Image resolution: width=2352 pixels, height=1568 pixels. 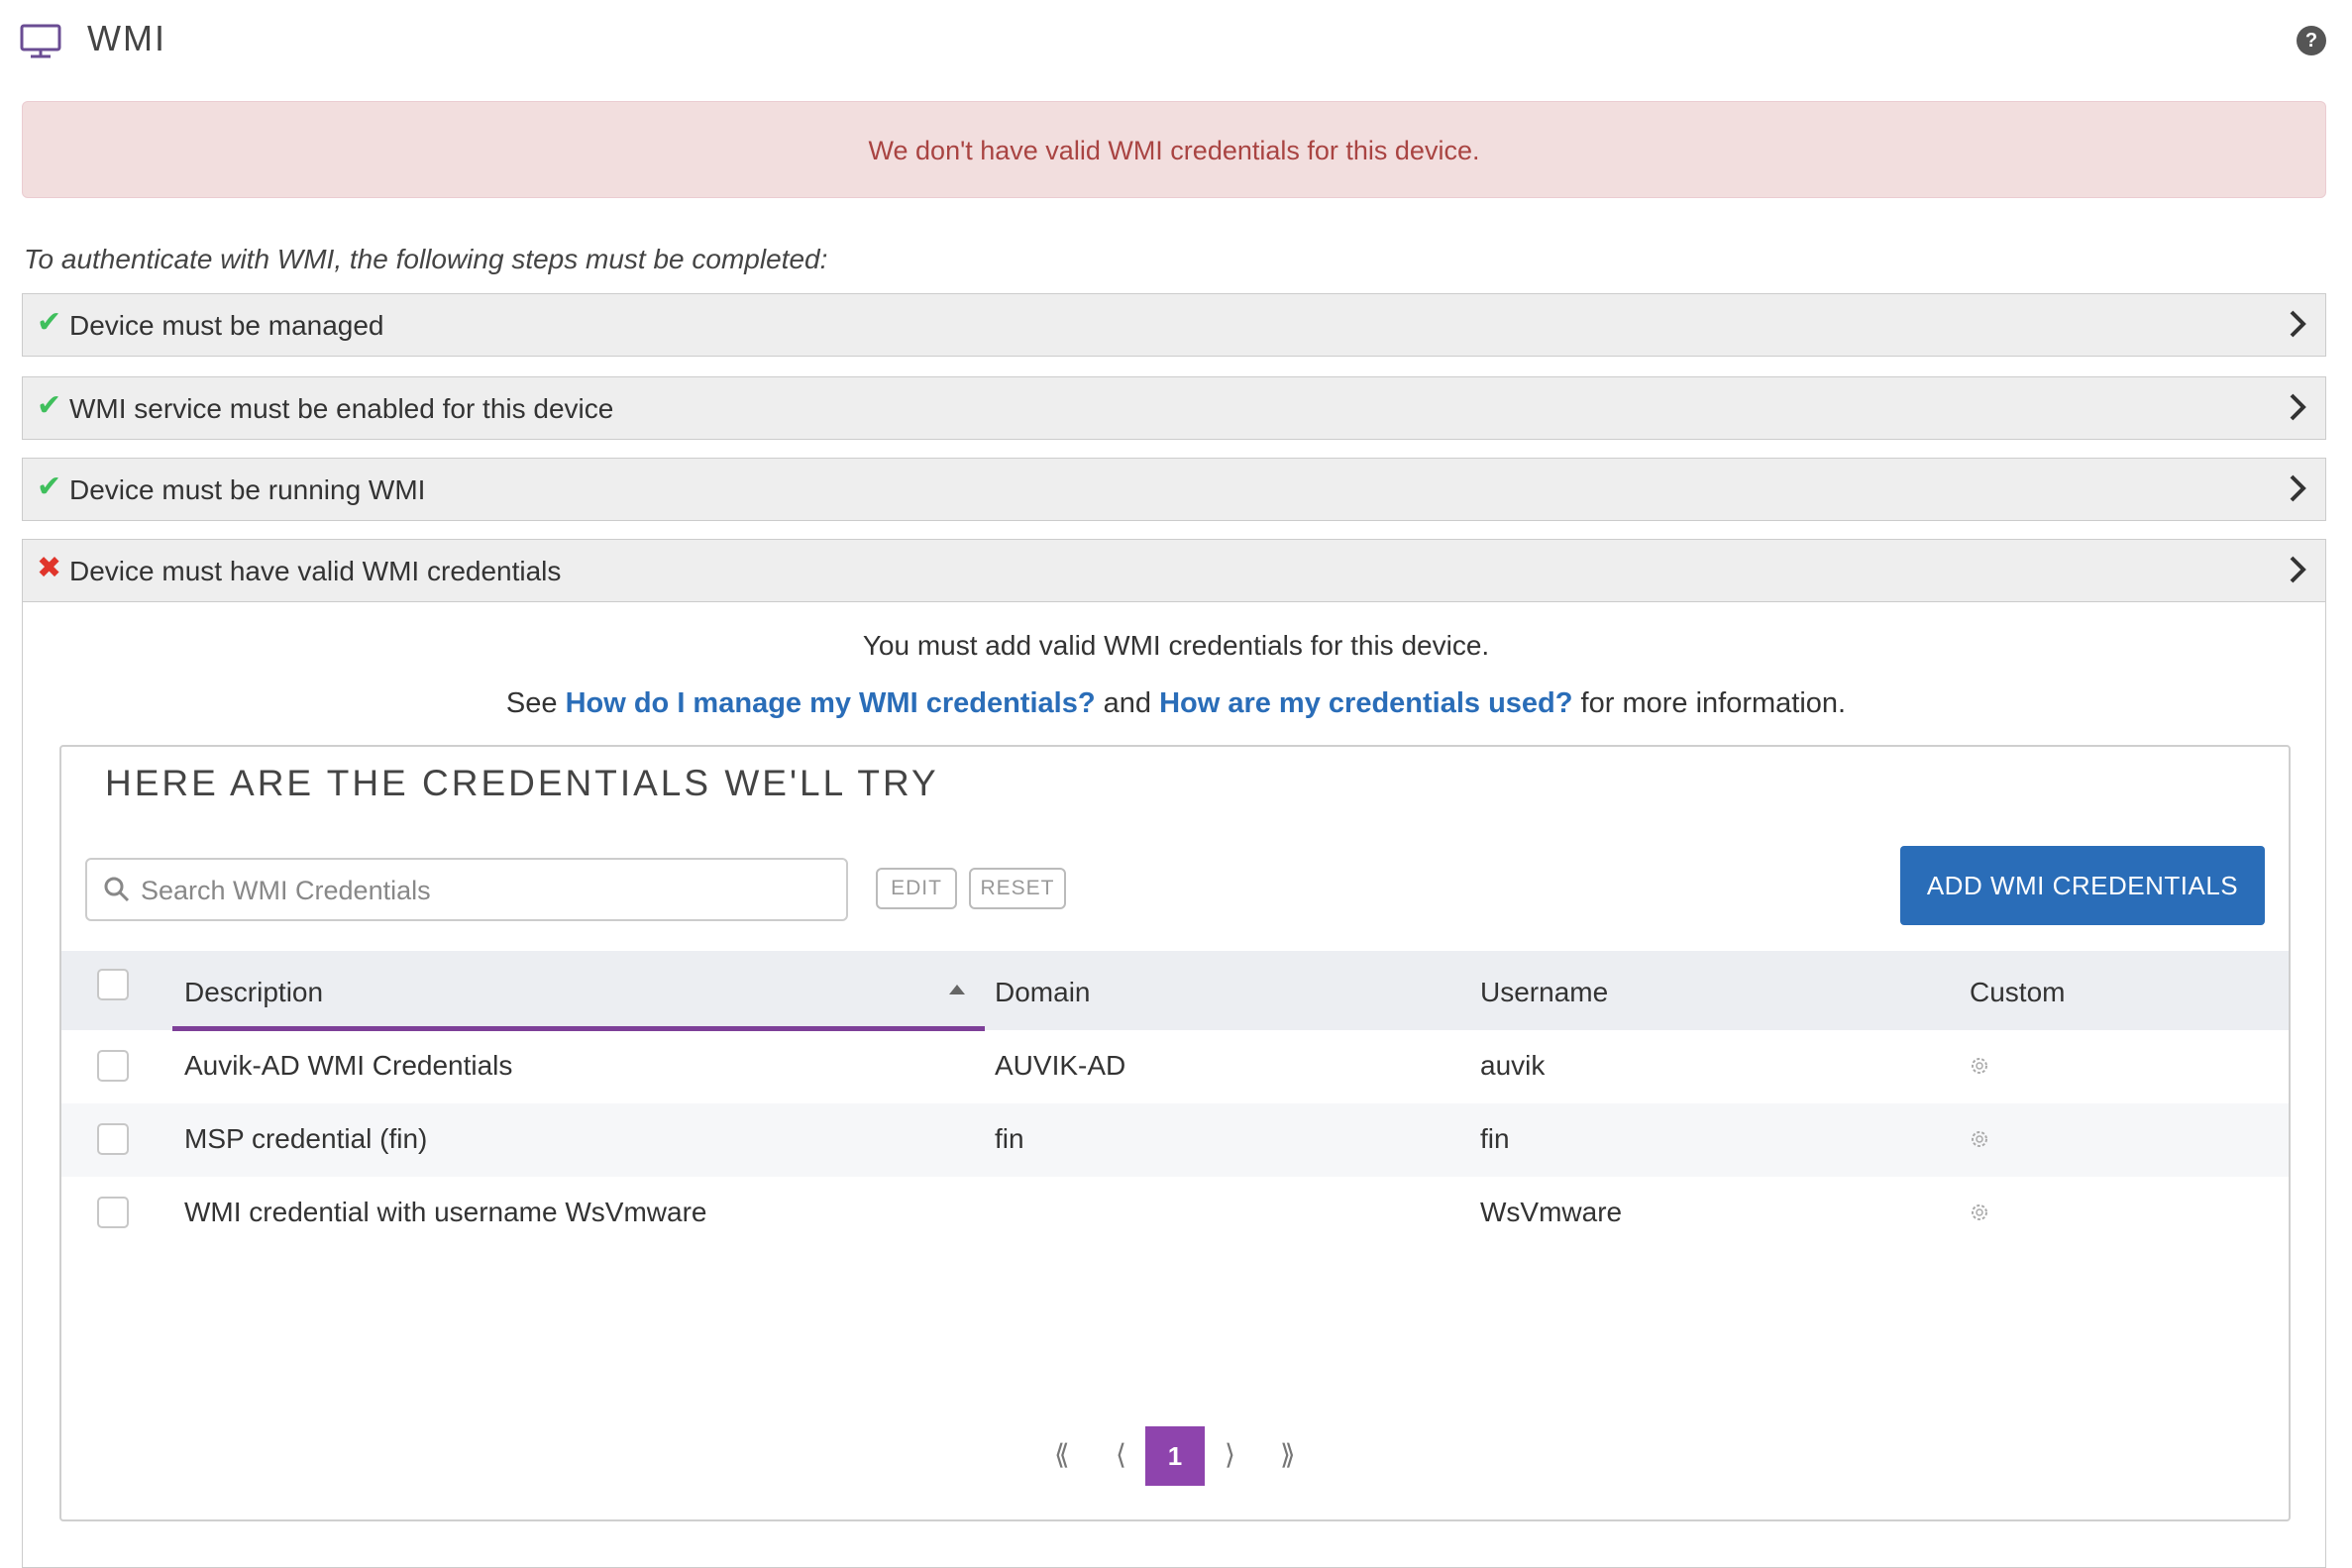 I want to click on card-title: HERE ARE THE CREDENTIALS WE'LL TRY, so click(x=522, y=783).